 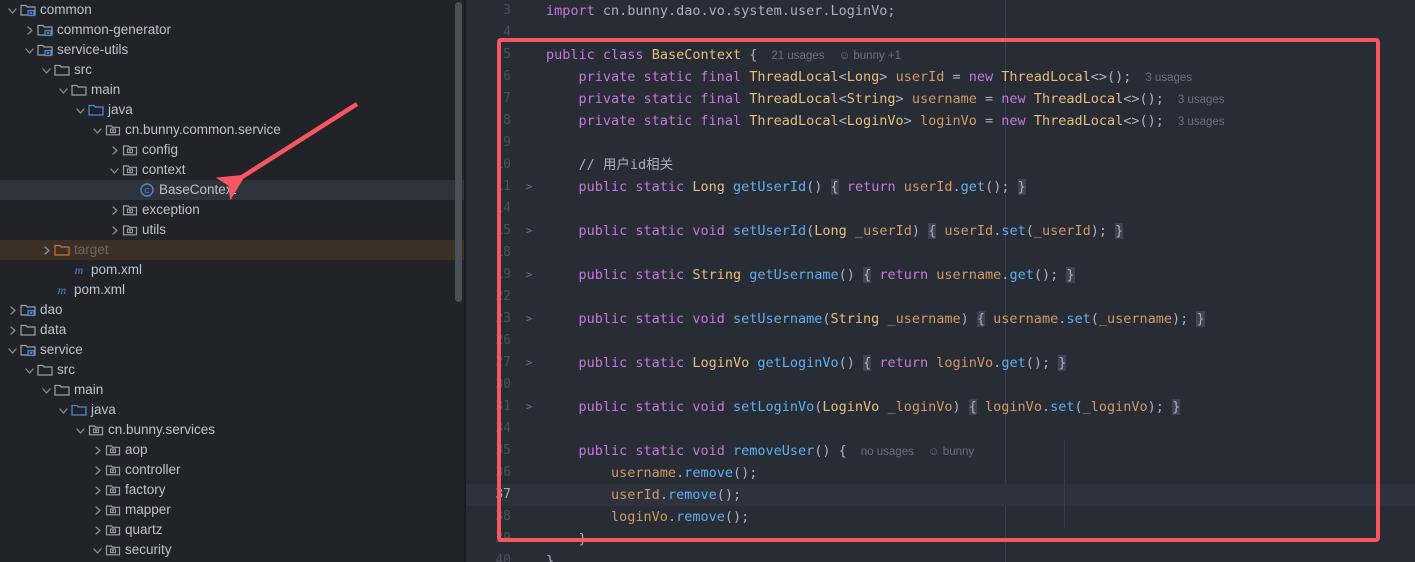 What do you see at coordinates (458, 152) in the screenshot?
I see `sidebar-scrollbar-thumb` at bounding box center [458, 152].